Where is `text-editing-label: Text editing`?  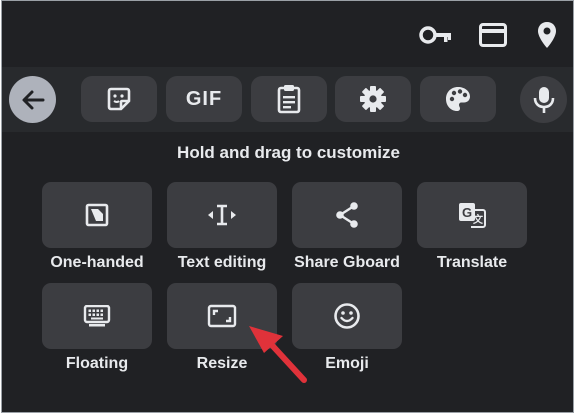
text-editing-label: Text editing is located at coordinates (222, 262).